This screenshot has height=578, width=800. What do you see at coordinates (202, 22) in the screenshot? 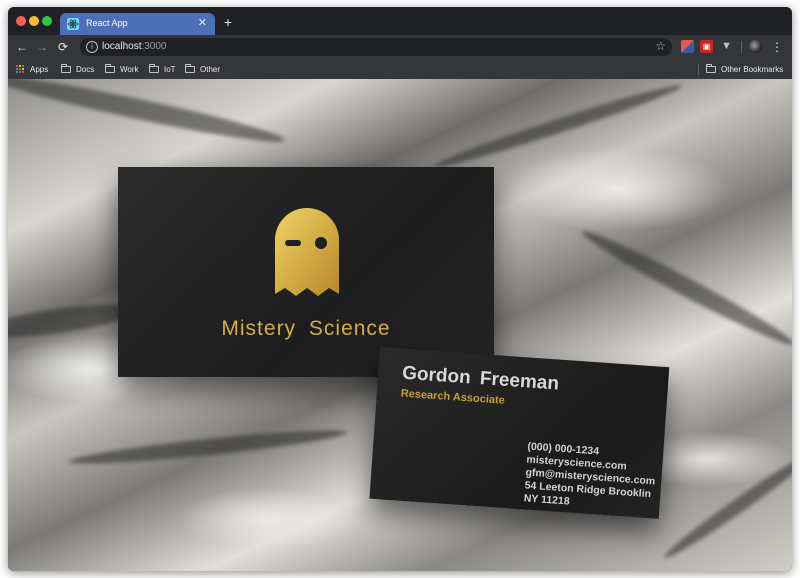
I see `close-tab-icon: ✕` at bounding box center [202, 22].